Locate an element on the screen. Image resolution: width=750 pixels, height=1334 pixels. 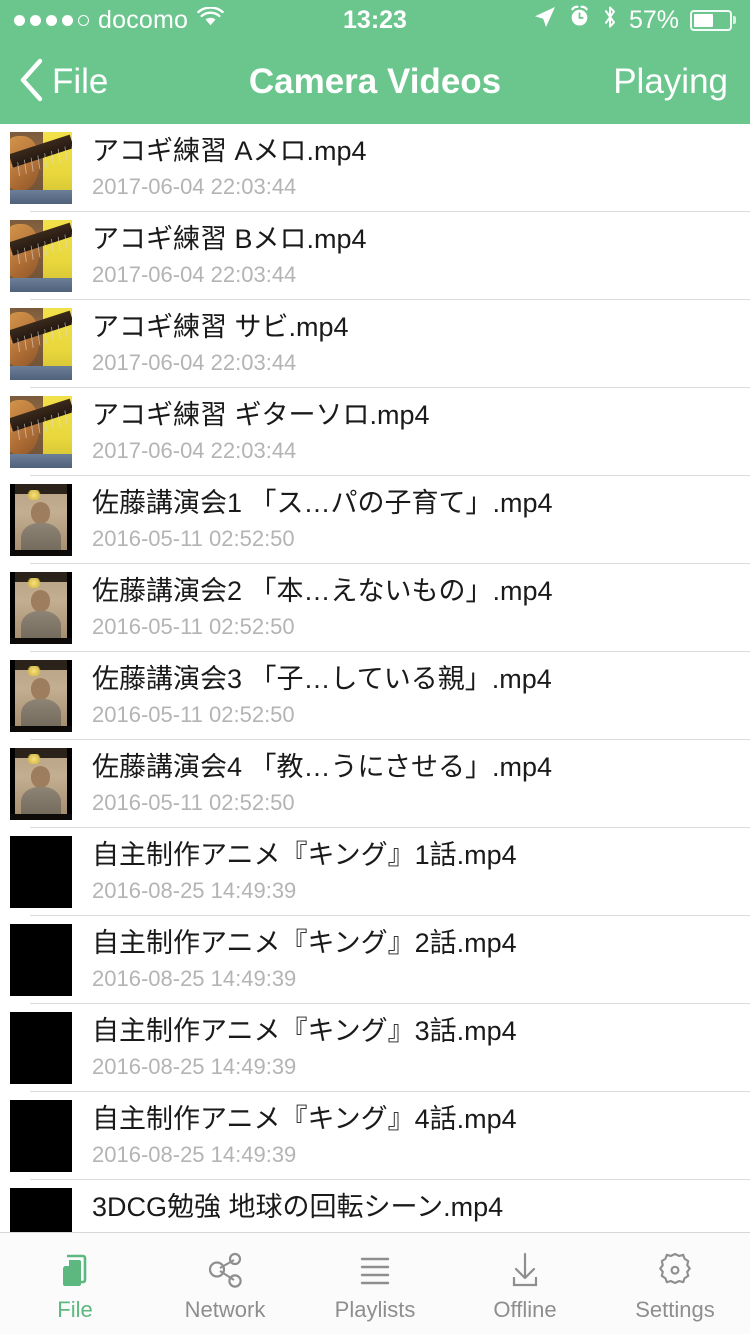
video-title: 自主制作アニメ『キング』2話.mp4 is located at coordinates (304, 943).